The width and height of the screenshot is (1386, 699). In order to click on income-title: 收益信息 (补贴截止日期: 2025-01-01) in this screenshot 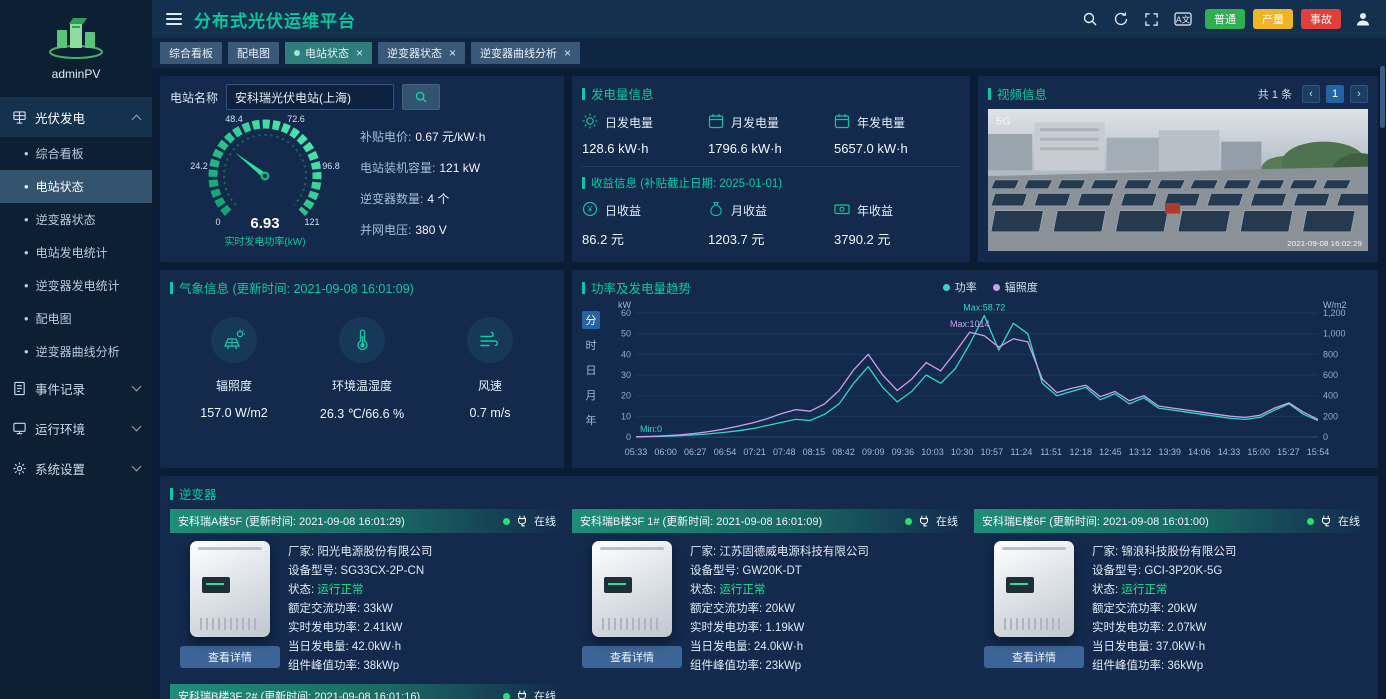, I will do `click(771, 183)`.